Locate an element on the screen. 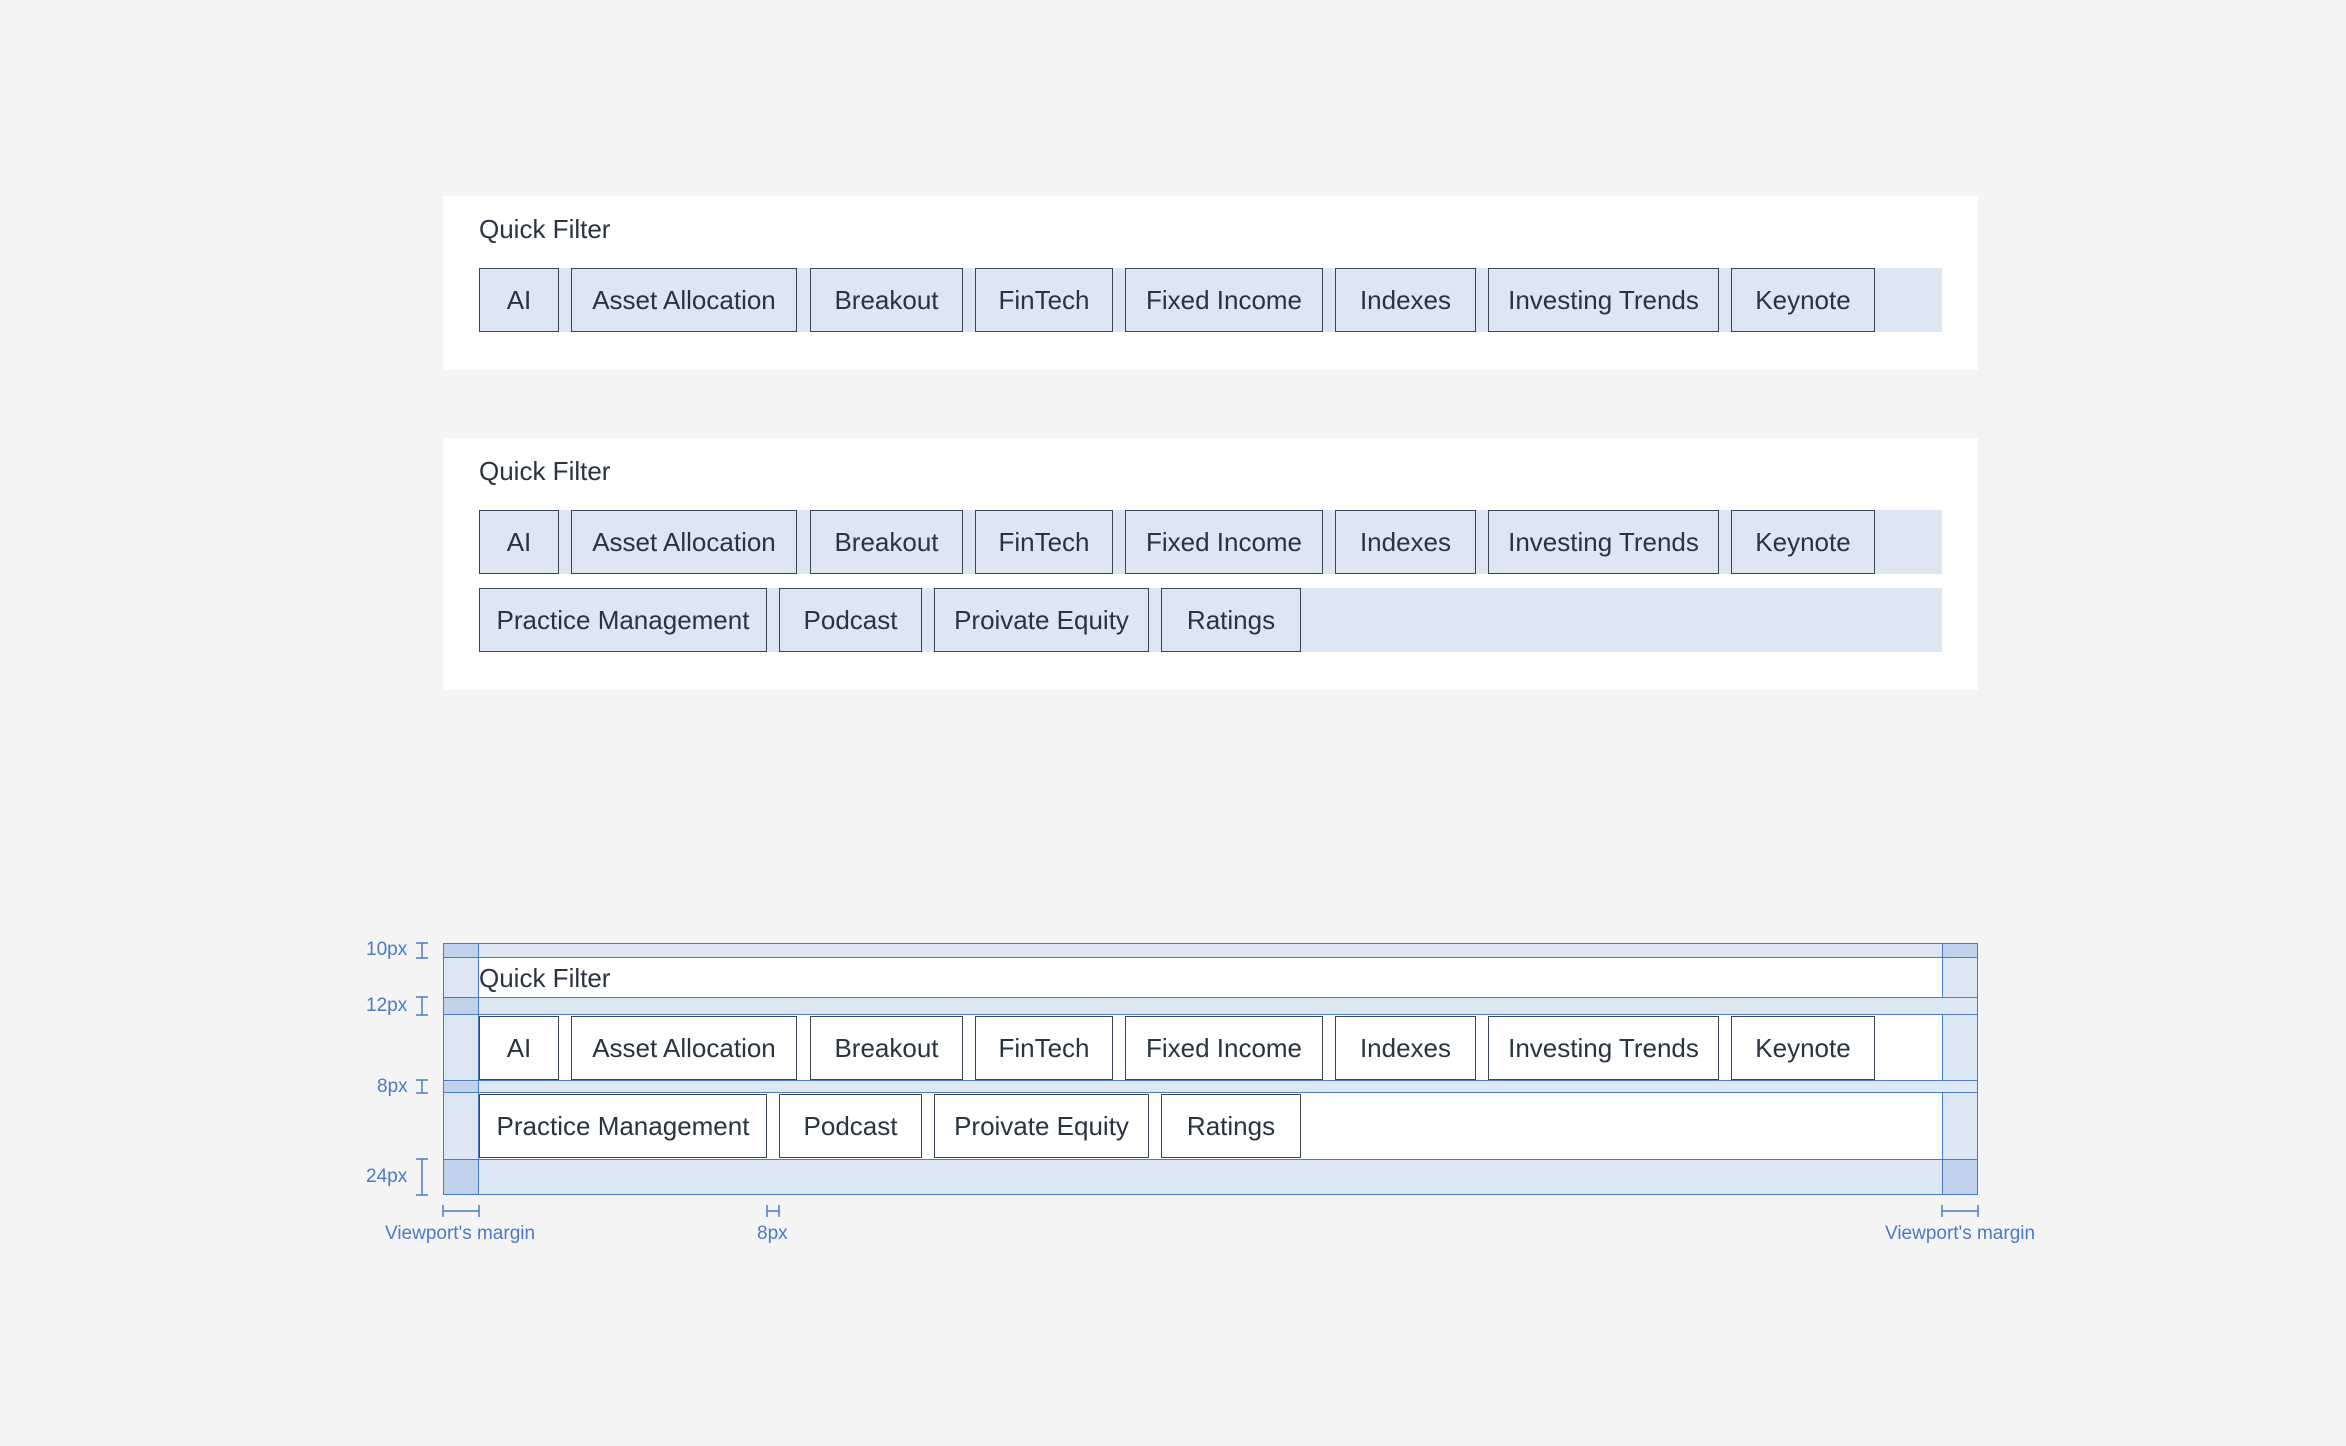 The image size is (2346, 1446). chip-gap-dimension is located at coordinates (773, 1211).